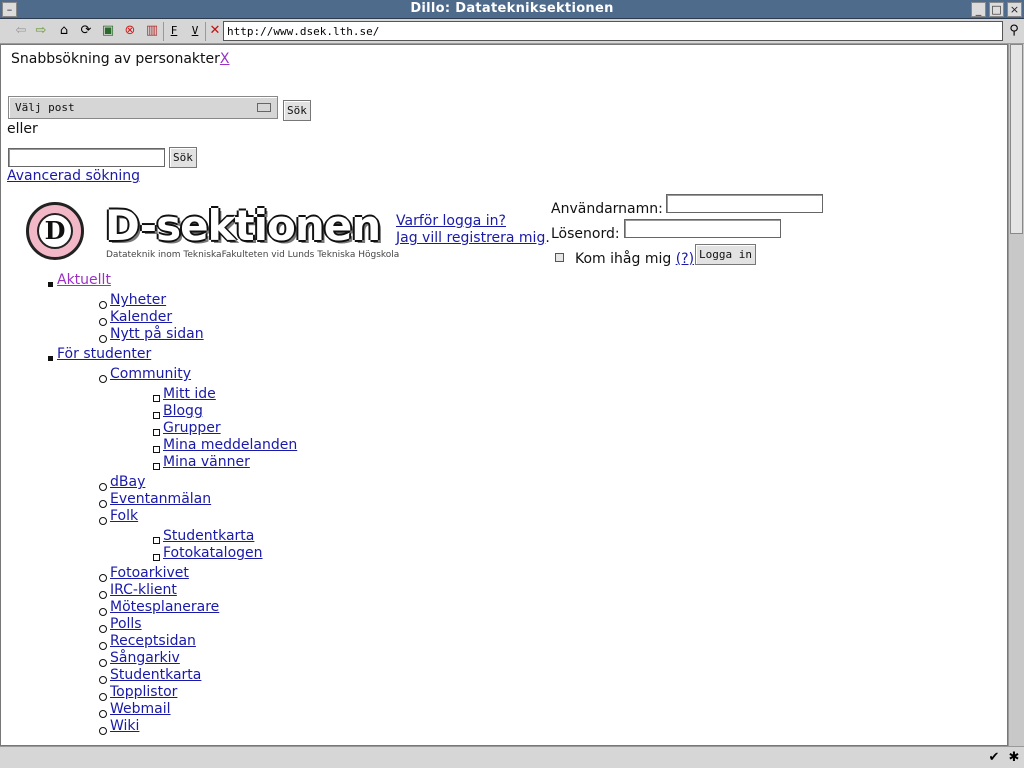 Image resolution: width=1024 pixels, height=768 pixels. What do you see at coordinates (160, 499) in the screenshot?
I see `nav-link-level2: Eventanmälan` at bounding box center [160, 499].